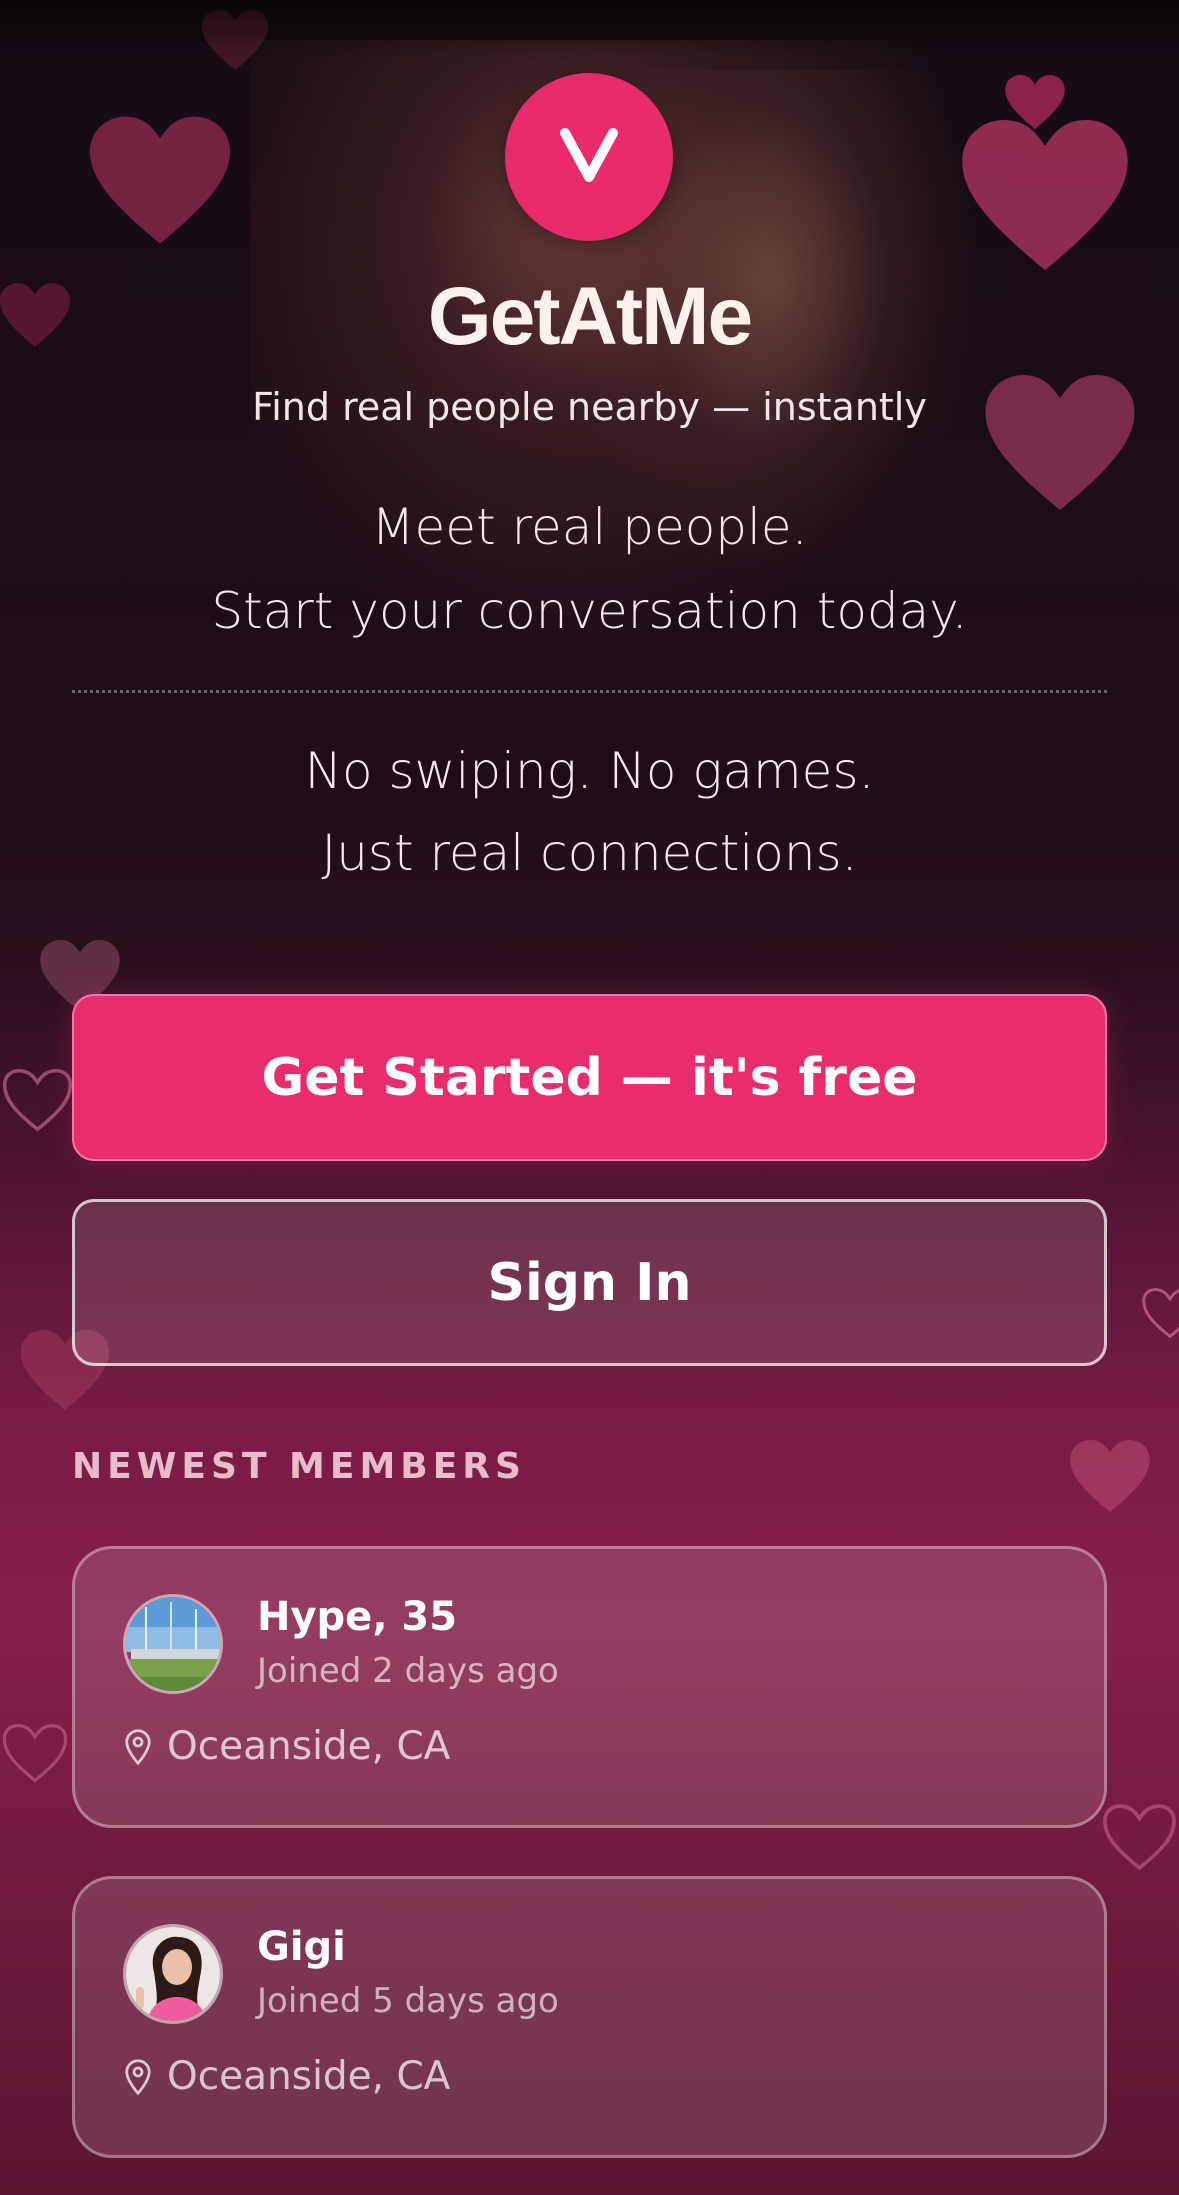 This screenshot has width=1179, height=2195. I want to click on section-divider, so click(589, 691).